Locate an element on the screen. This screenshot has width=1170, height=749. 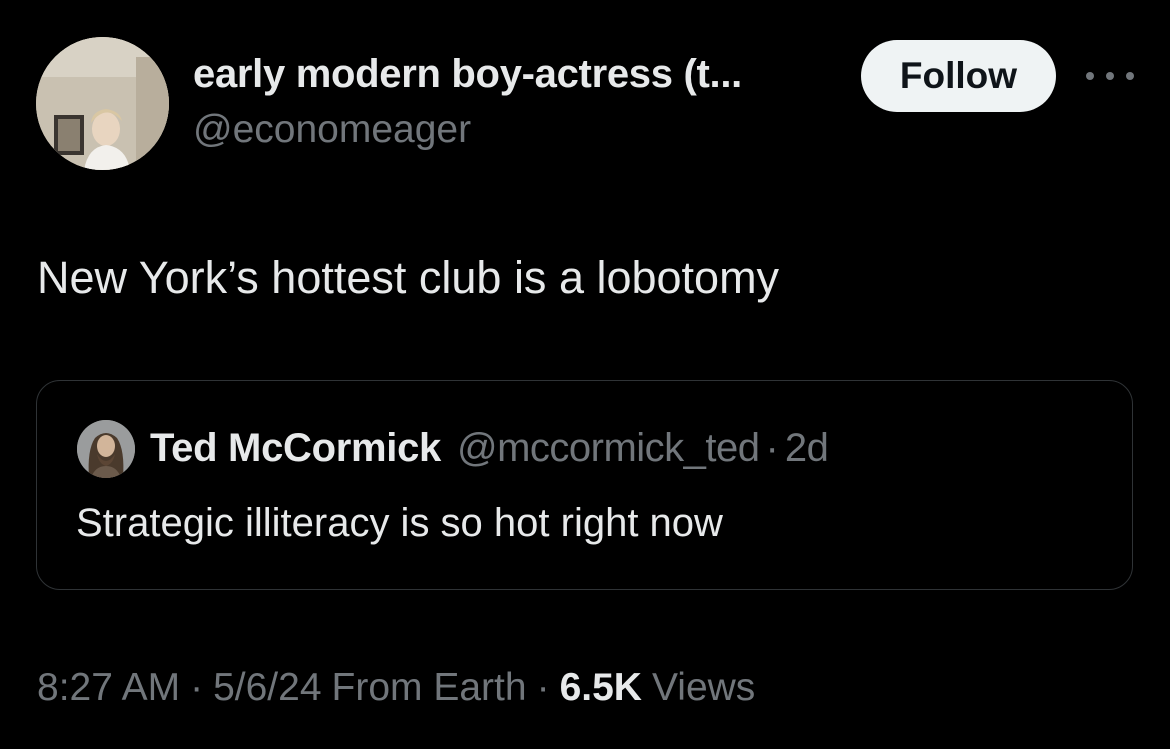
author-avatar is located at coordinates (102, 103).